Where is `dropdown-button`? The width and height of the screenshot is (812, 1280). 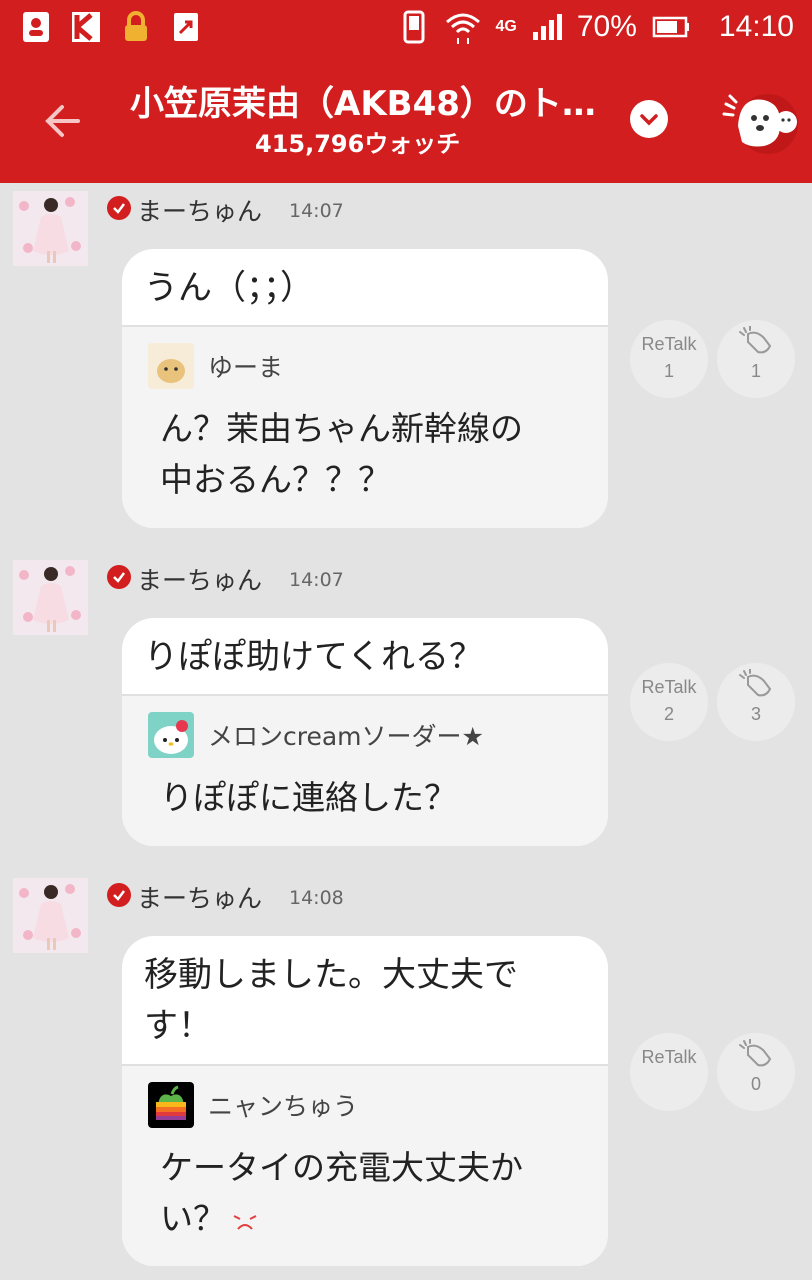
dropdown-button is located at coordinates (649, 119).